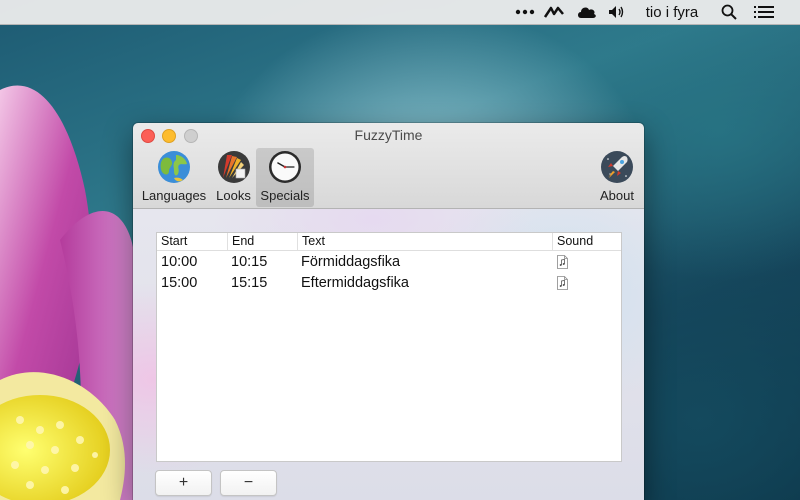  What do you see at coordinates (388, 166) in the screenshot?
I see `title-bar: FuzzyTime Languages Looks Specials About` at bounding box center [388, 166].